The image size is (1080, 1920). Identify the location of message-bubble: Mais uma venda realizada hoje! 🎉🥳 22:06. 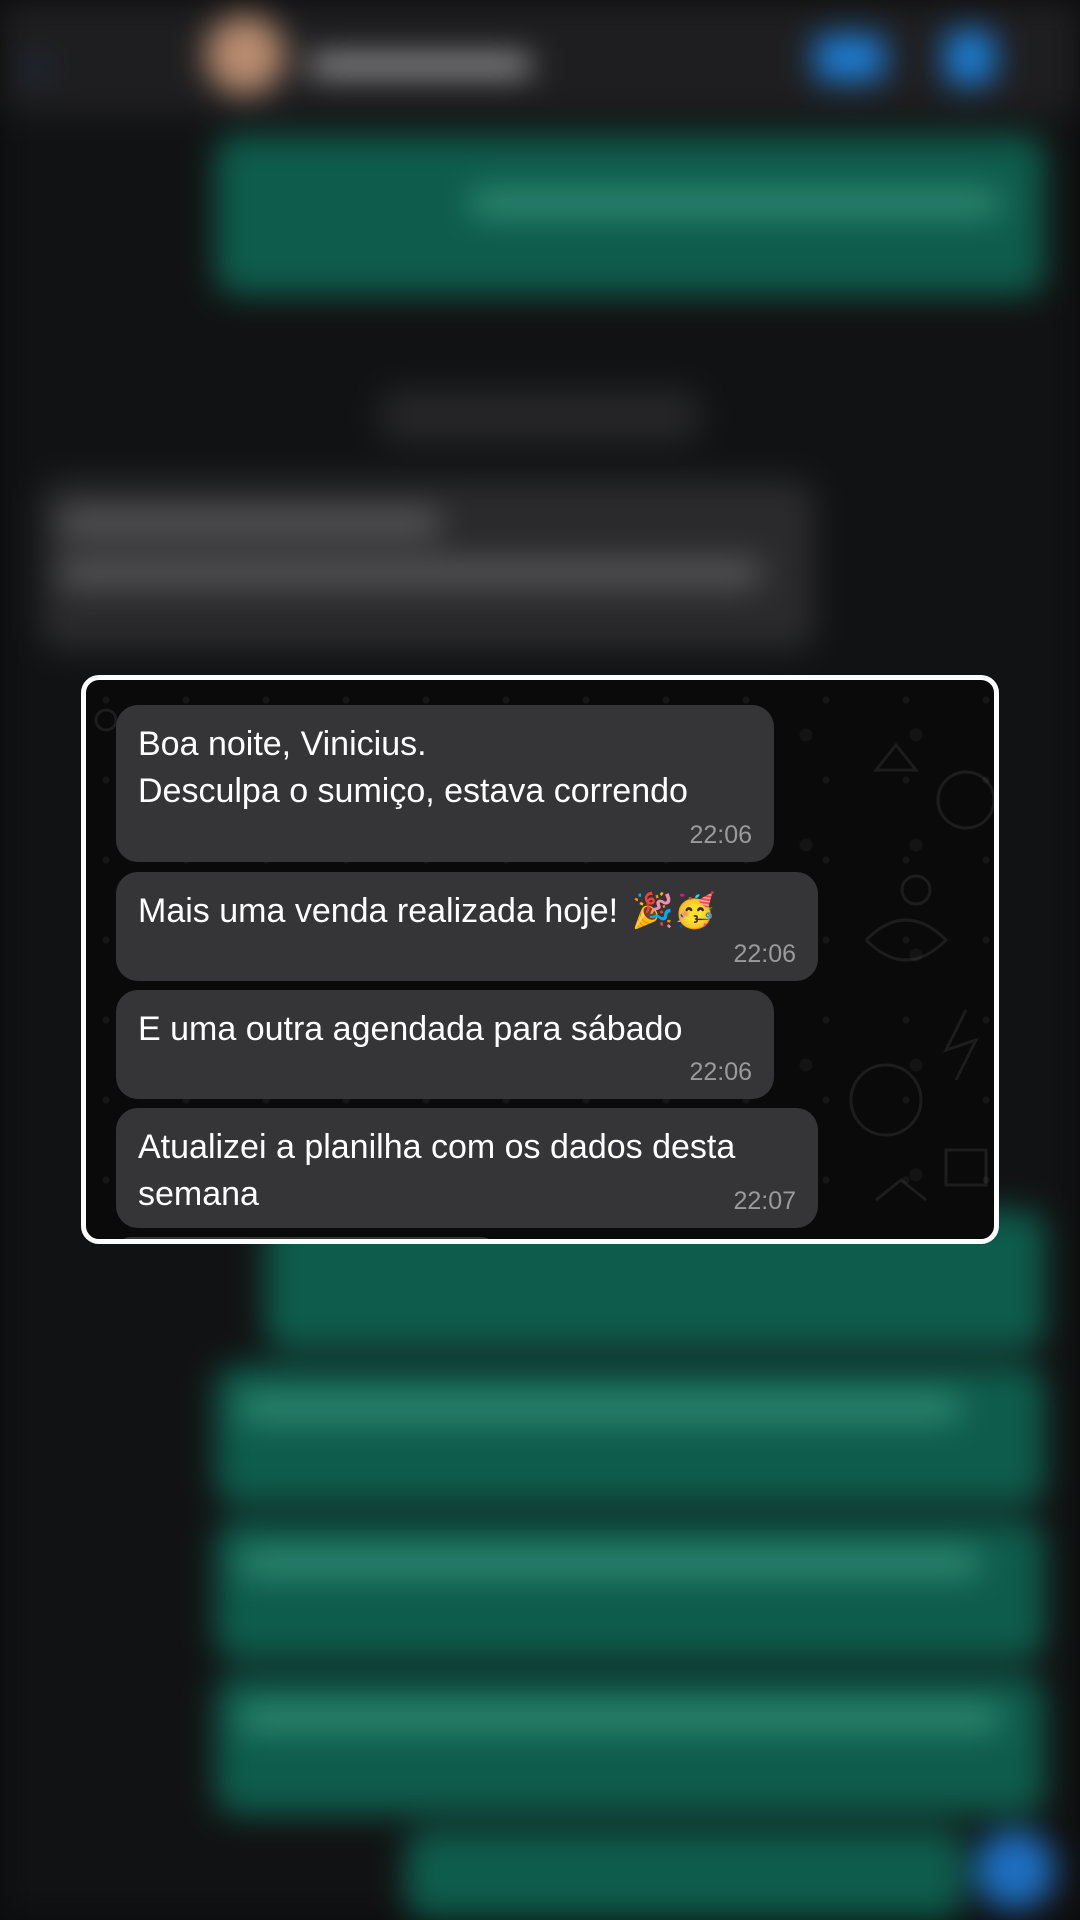
(467, 926).